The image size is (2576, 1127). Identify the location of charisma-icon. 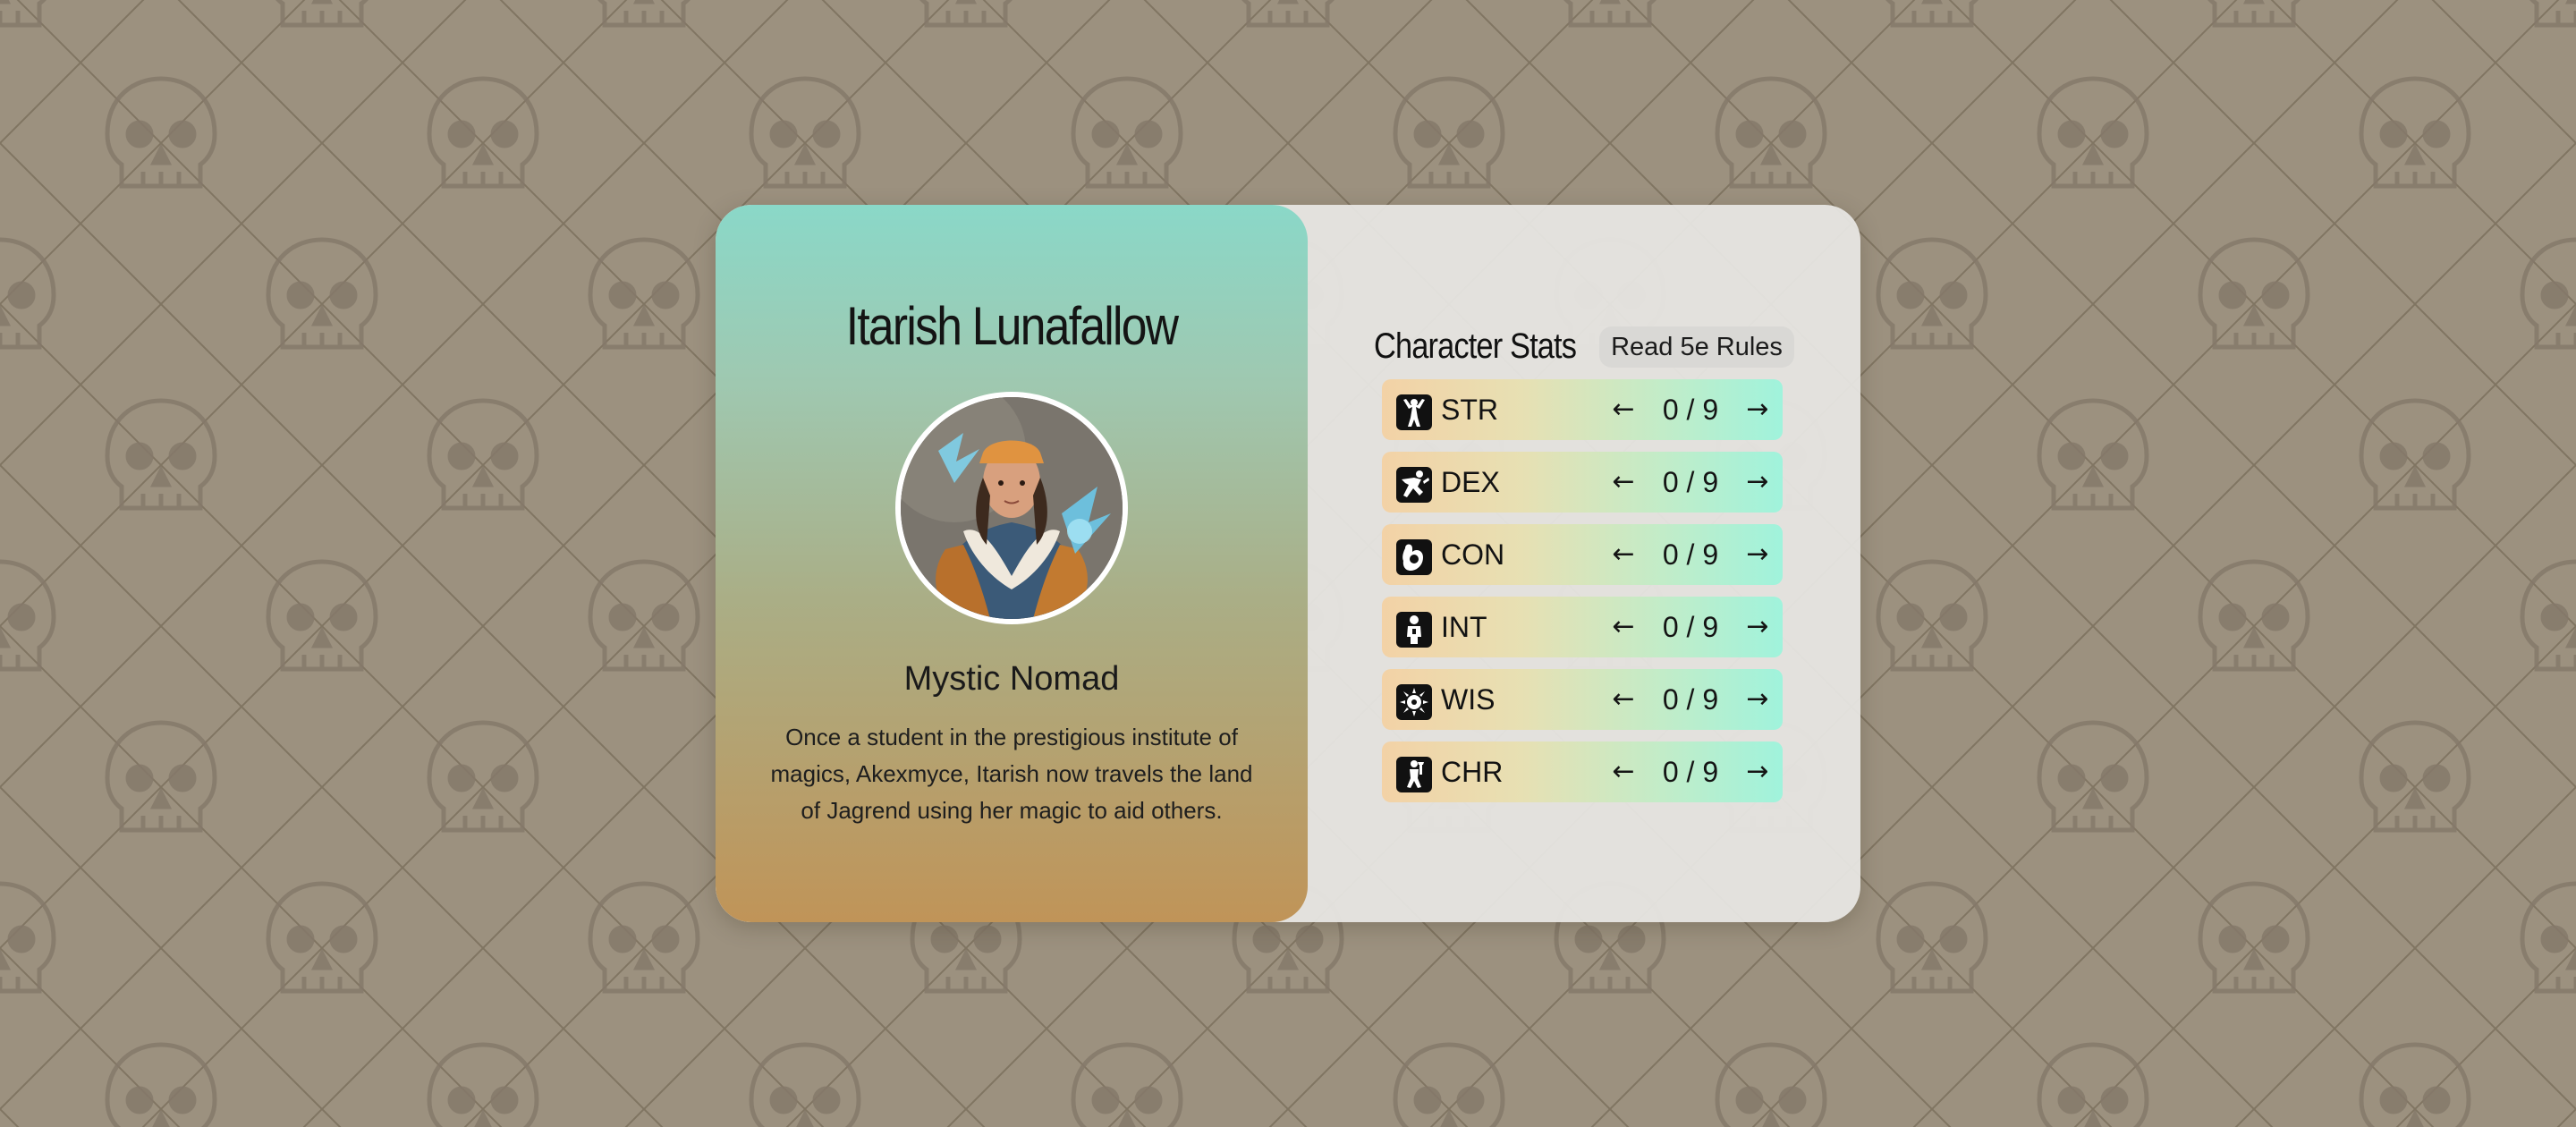
(1414, 774).